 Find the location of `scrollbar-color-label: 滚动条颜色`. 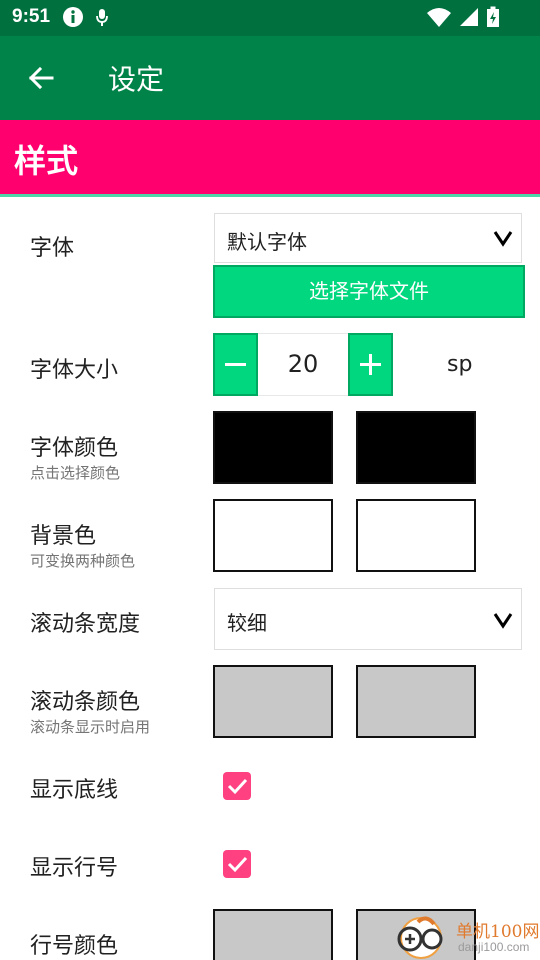

scrollbar-color-label: 滚动条颜色 is located at coordinates (85, 702).